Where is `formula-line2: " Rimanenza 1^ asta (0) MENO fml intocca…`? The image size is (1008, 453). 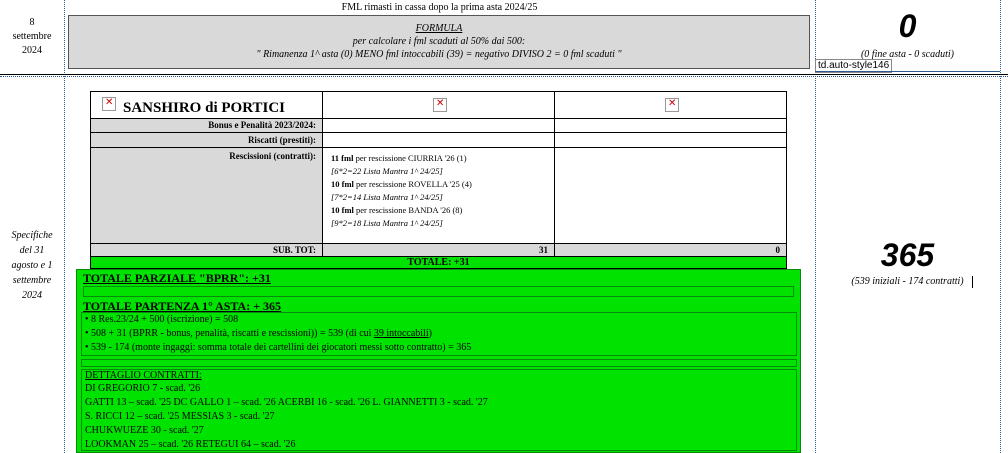
formula-line2: " Rimanenza 1^ asta (0) MENO fml intocca… is located at coordinates (439, 54).